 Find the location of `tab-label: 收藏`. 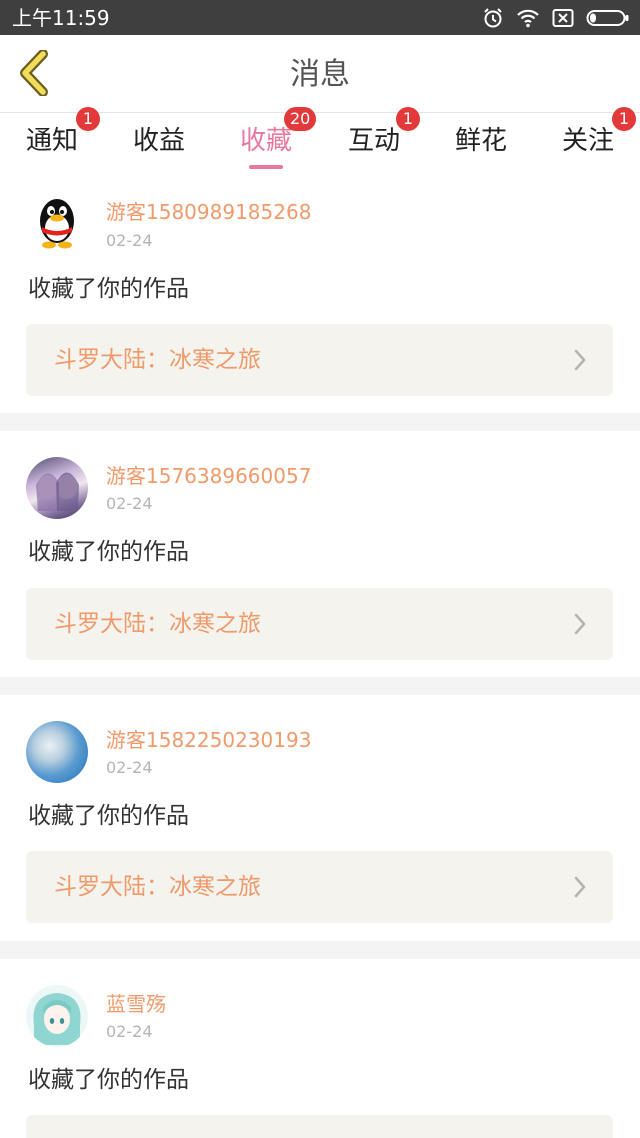

tab-label: 收藏 is located at coordinates (266, 141).